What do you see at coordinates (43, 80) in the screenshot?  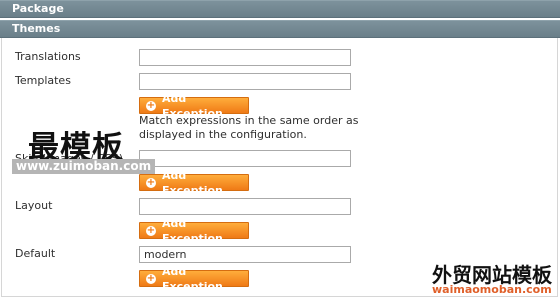 I see `templates-label: Templates` at bounding box center [43, 80].